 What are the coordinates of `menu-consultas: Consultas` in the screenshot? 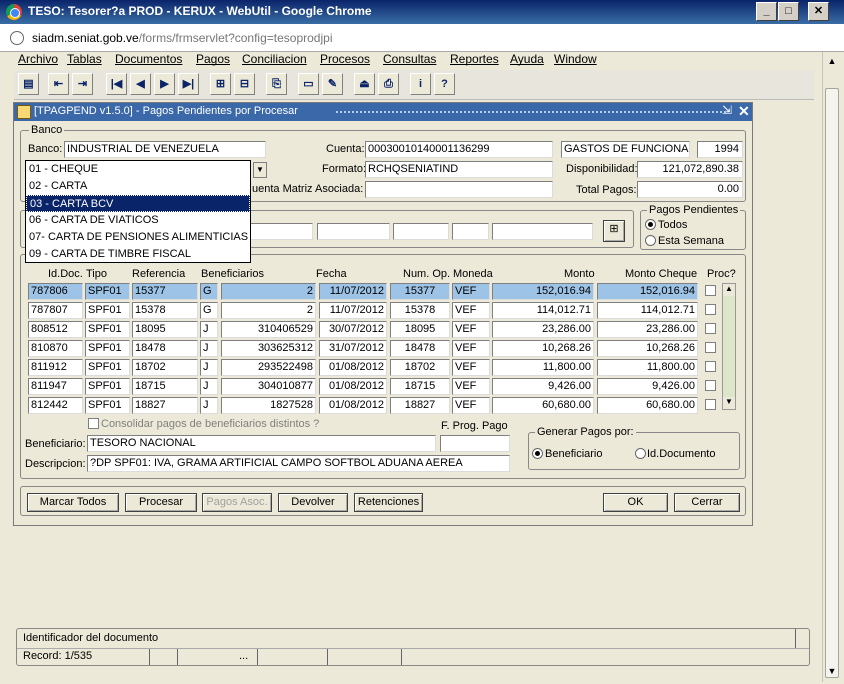 It's located at (409, 59).